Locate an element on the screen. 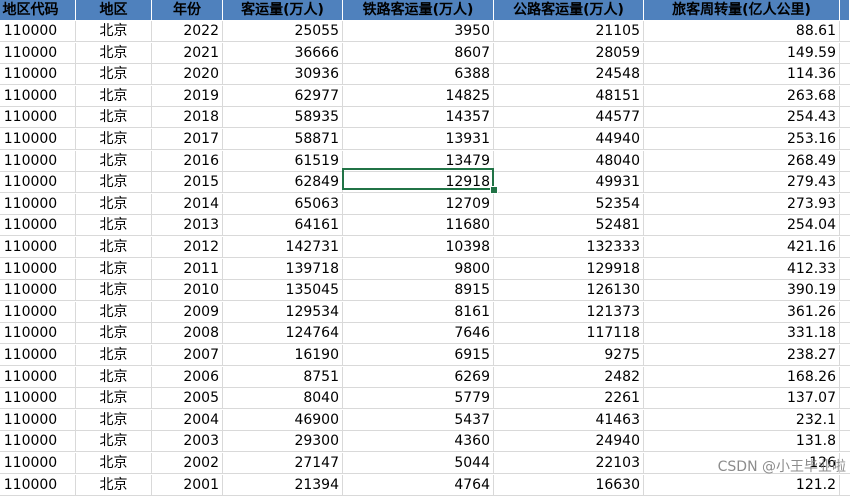  cell-passenger-volume: 65063 is located at coordinates (283, 204).